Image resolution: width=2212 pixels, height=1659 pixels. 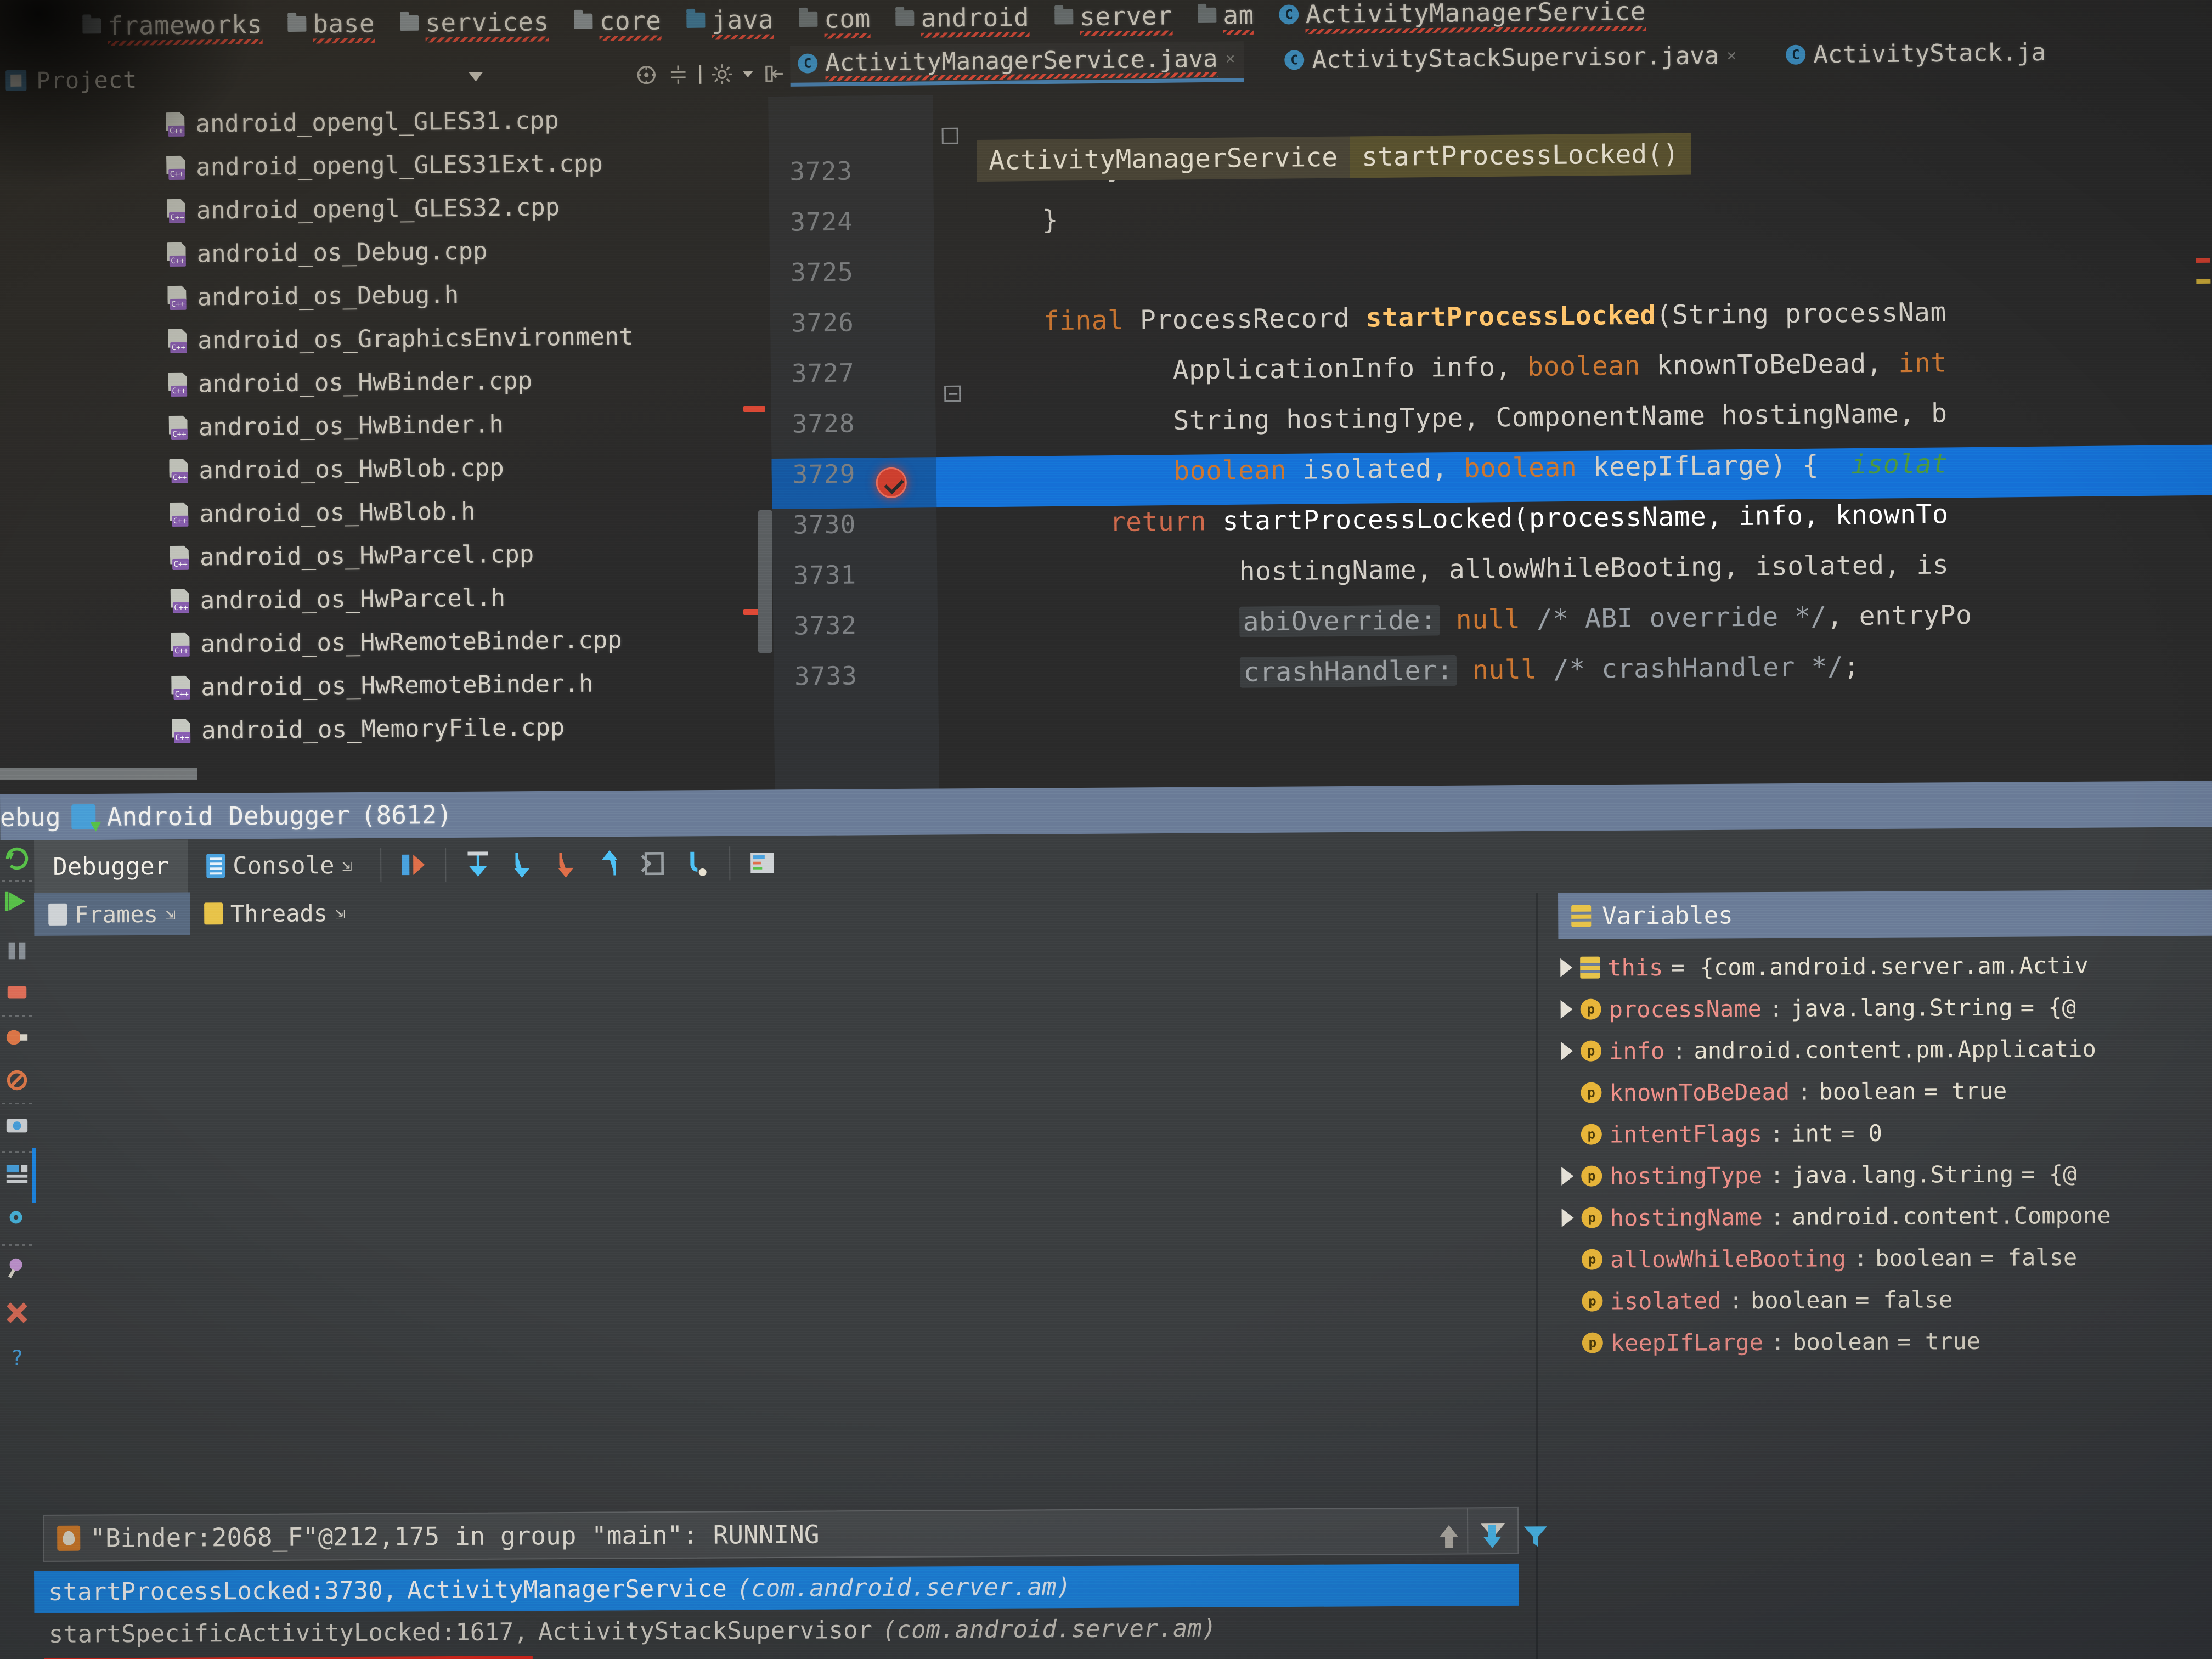 I want to click on gear-icon, so click(x=722, y=74).